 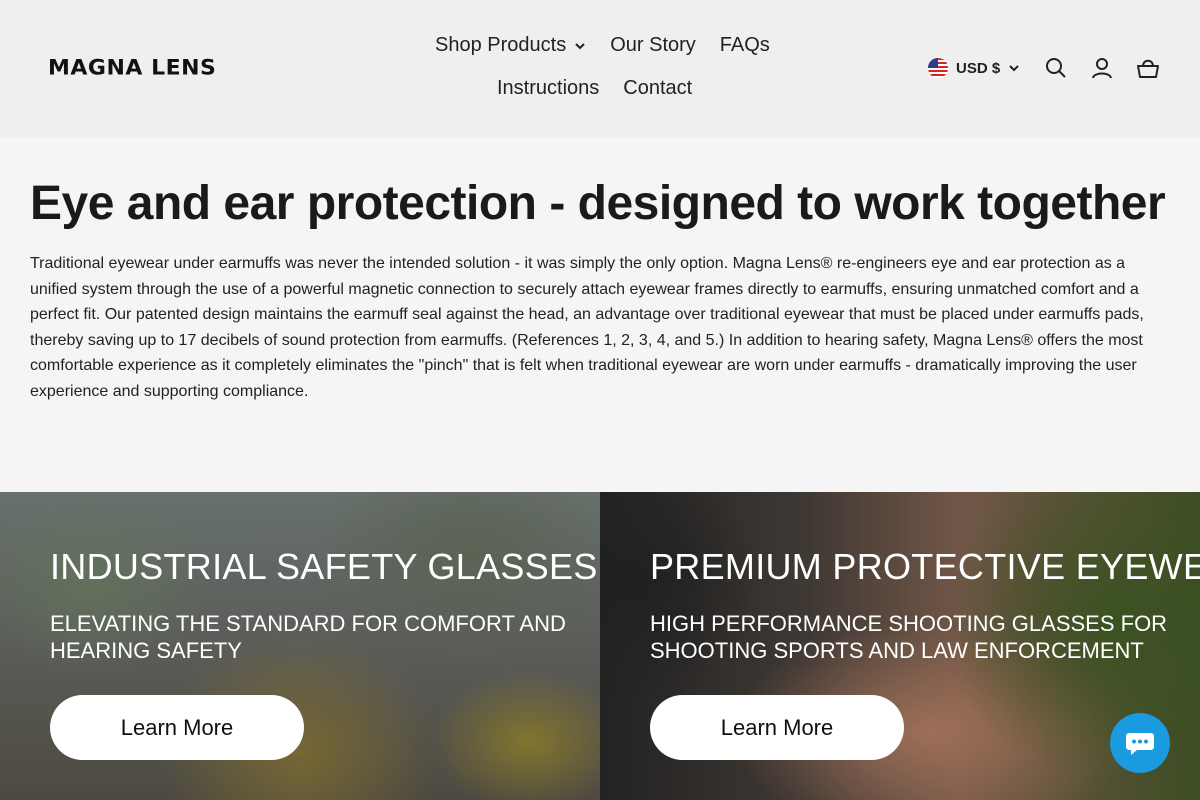 I want to click on nav-instructions: Instructions, so click(x=548, y=88).